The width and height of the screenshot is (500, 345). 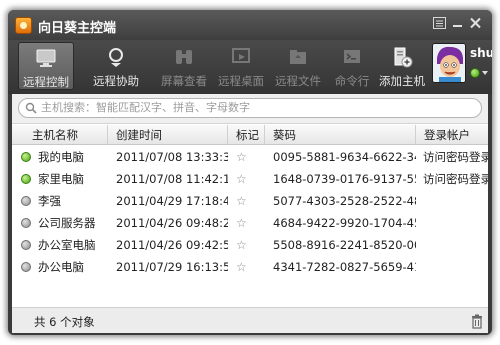 What do you see at coordinates (172, 157) in the screenshot?
I see `created-time: 2011/07/08 13:33:30` at bounding box center [172, 157].